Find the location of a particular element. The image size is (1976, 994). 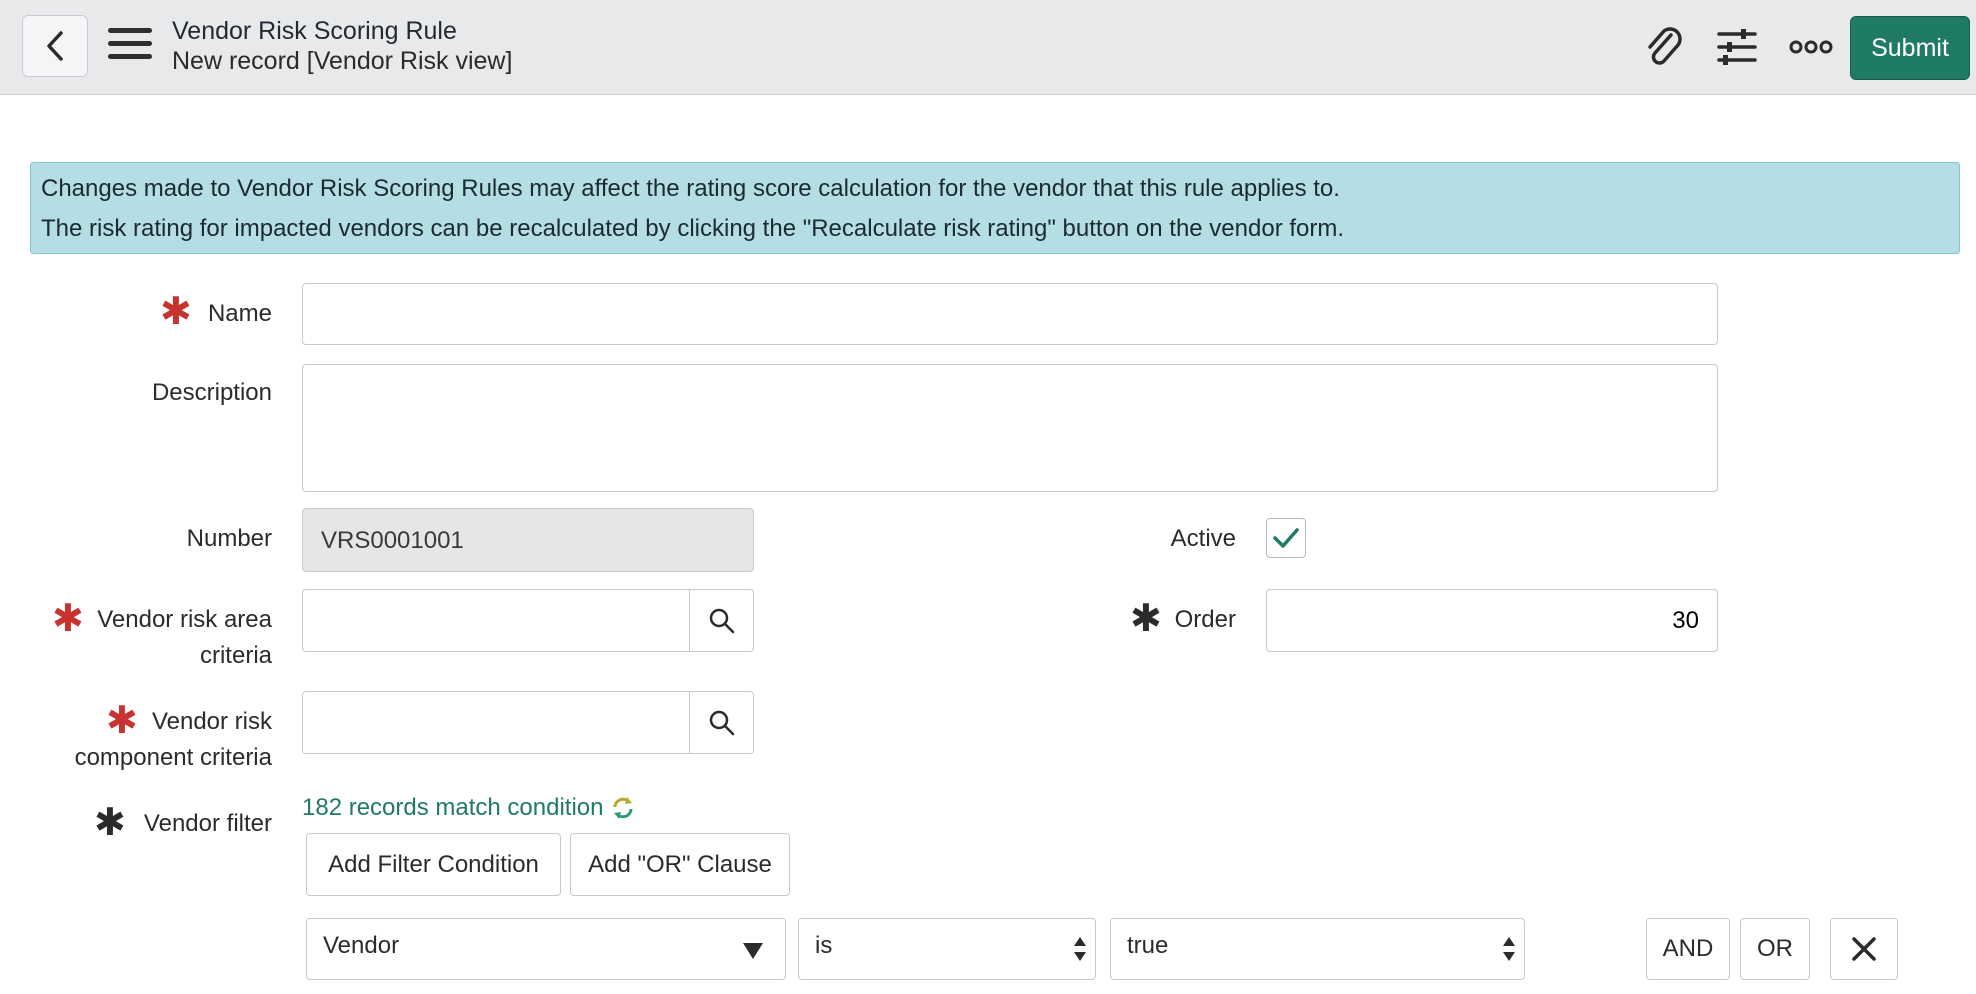

caret-down-icon is located at coordinates (753, 951).